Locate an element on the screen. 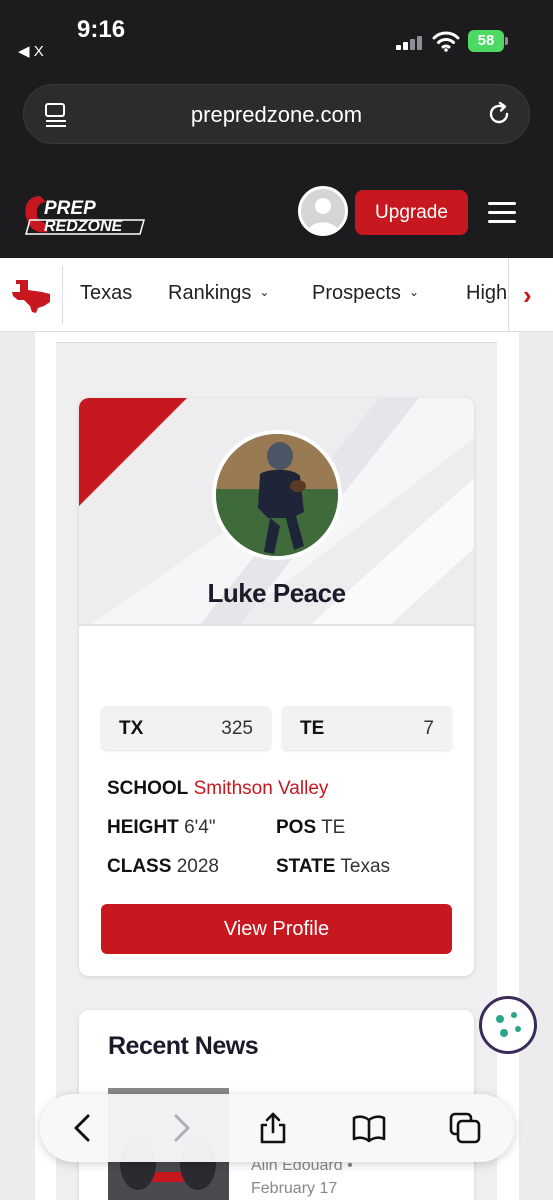  wifi-icon is located at coordinates (446, 41).